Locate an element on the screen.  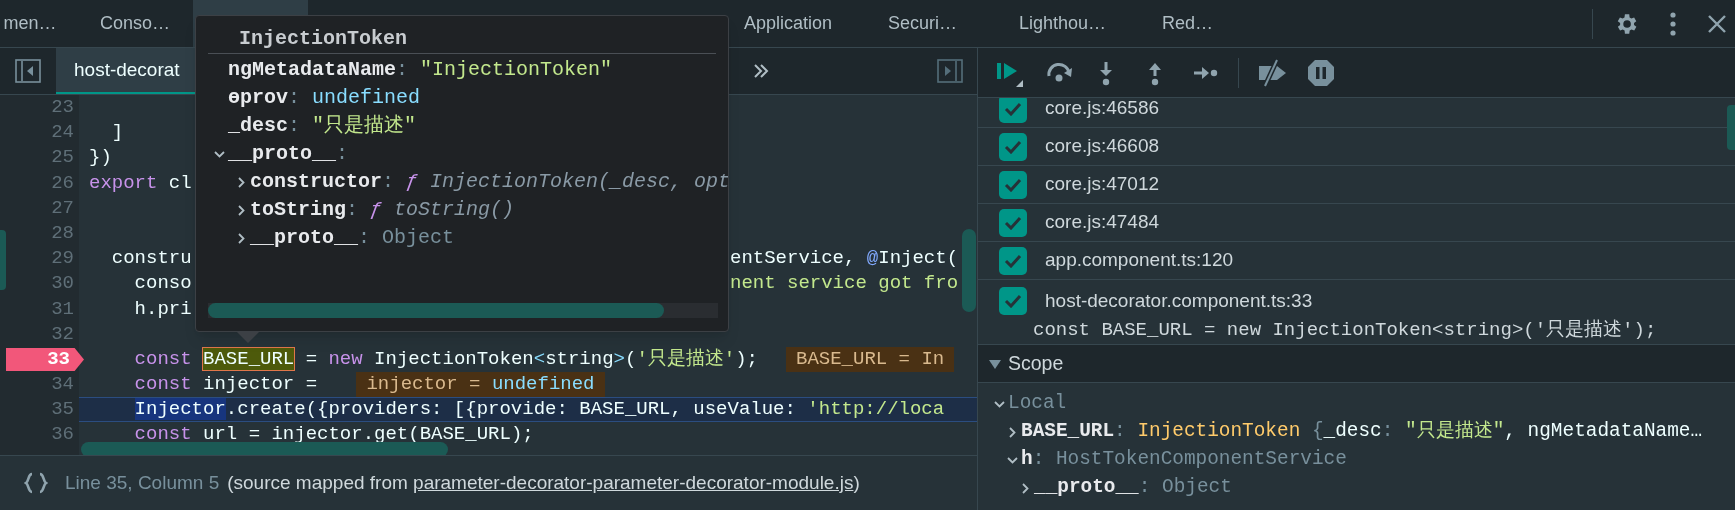
more-options-icon is located at coordinates (1673, 23).